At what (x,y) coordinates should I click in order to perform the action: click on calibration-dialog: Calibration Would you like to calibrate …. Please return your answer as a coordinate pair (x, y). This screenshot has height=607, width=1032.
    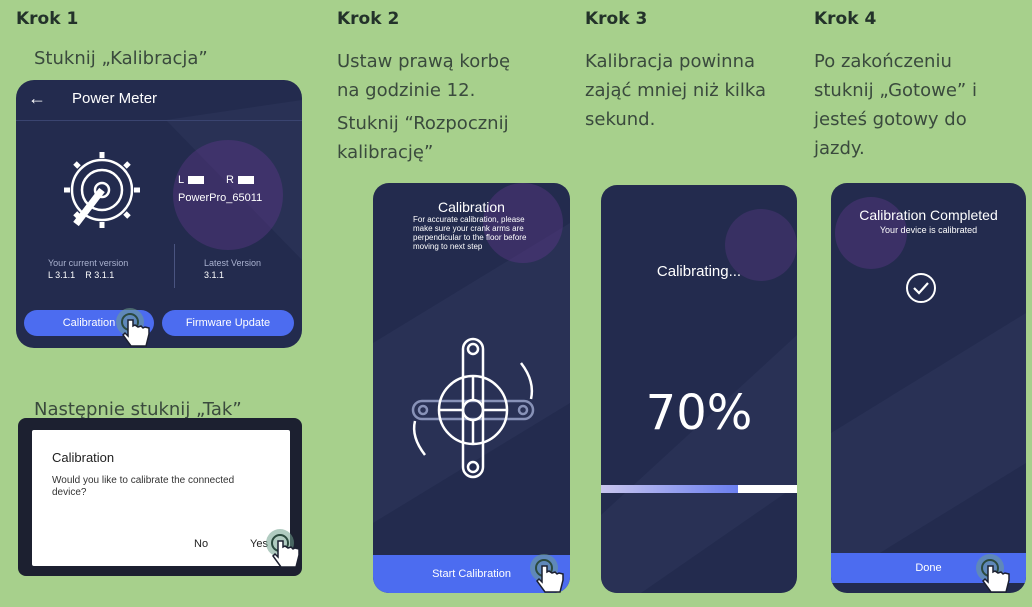
    Looking at the image, I should click on (161, 498).